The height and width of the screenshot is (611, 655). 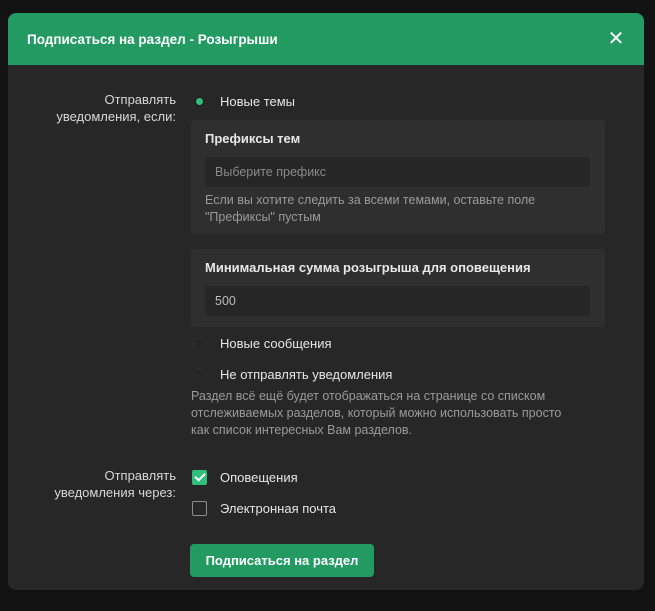 What do you see at coordinates (397, 172) in the screenshot?
I see `prefix-select-input` at bounding box center [397, 172].